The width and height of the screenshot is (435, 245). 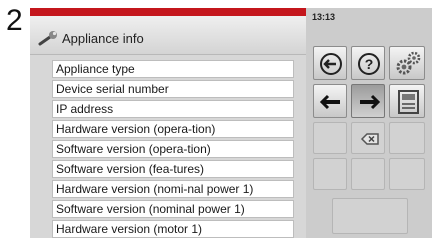 What do you see at coordinates (47, 38) in the screenshot?
I see `wrench-icon` at bounding box center [47, 38].